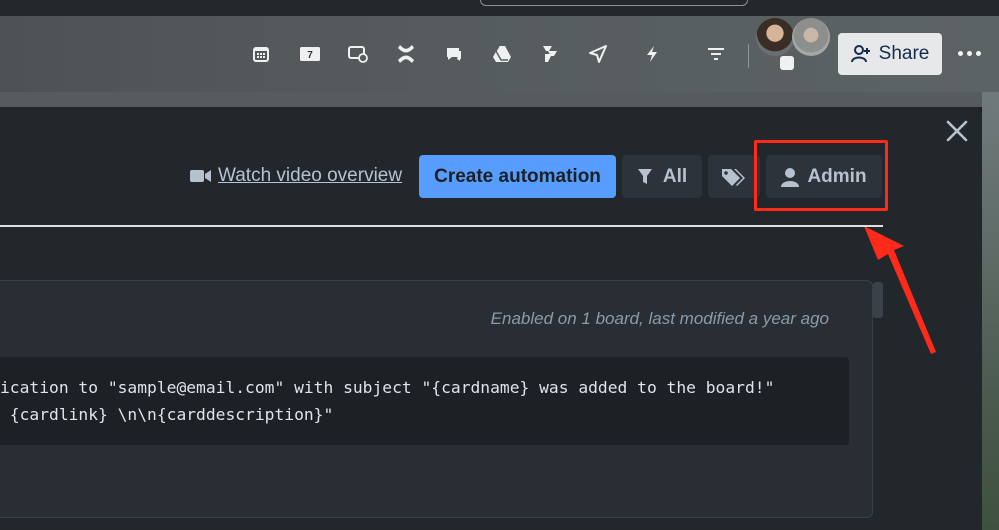 The image size is (999, 530). What do you see at coordinates (406, 54) in the screenshot?
I see `confluence-icon` at bounding box center [406, 54].